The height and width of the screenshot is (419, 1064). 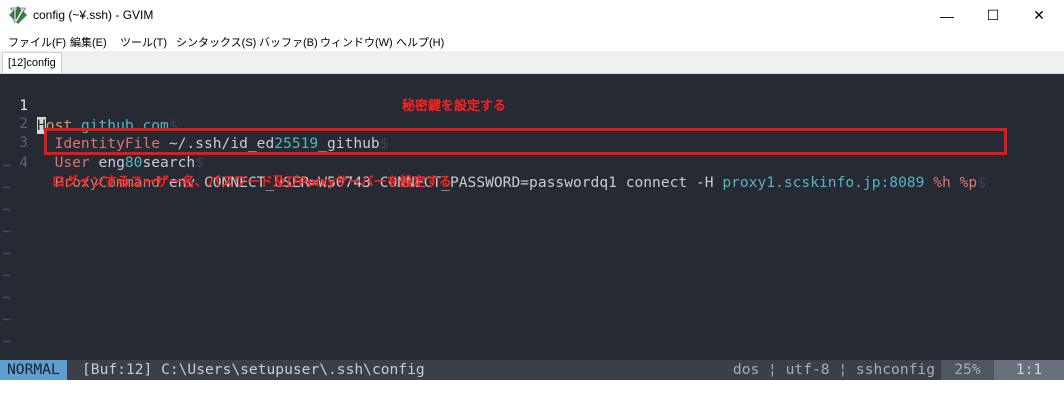 What do you see at coordinates (72, 162) in the screenshot?
I see `user-key: User` at bounding box center [72, 162].